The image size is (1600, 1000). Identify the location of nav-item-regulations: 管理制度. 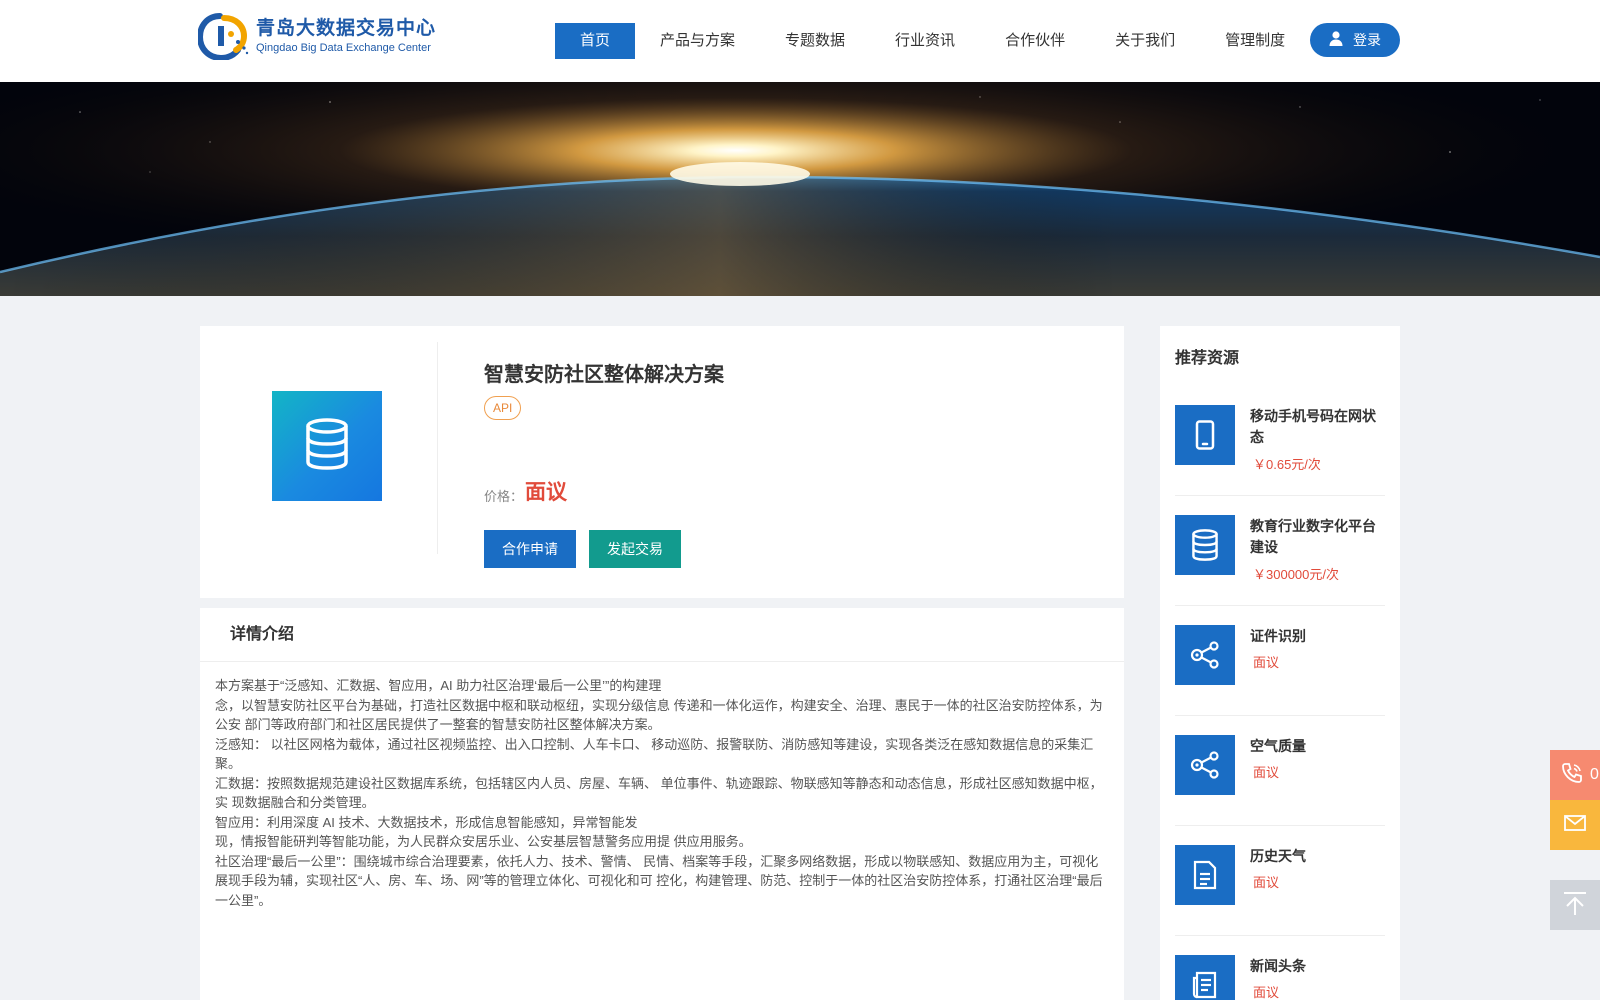
(1255, 41).